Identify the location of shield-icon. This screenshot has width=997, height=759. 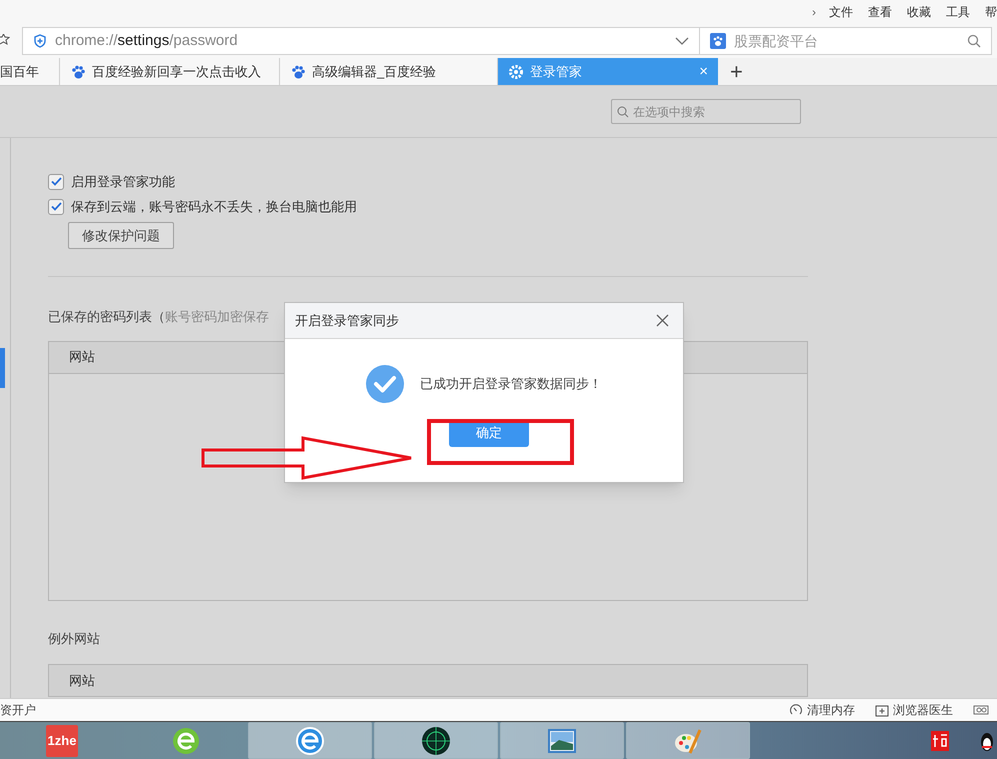
(40, 41).